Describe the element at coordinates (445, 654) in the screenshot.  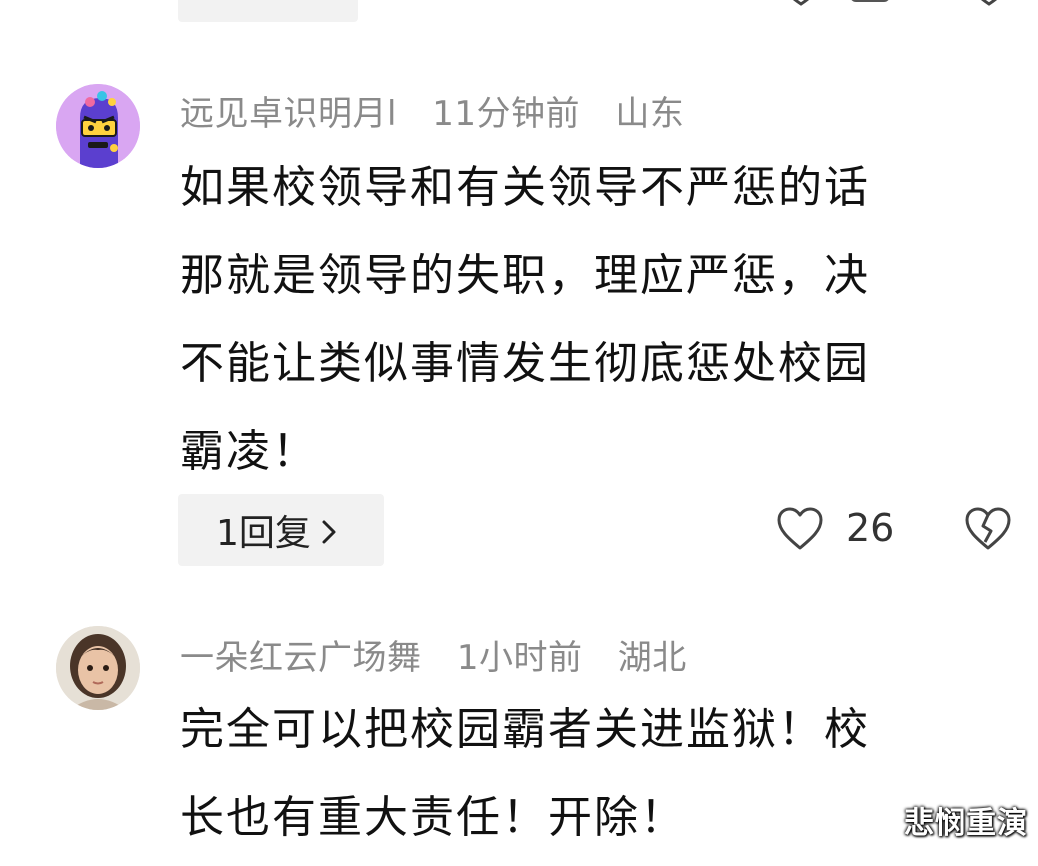
I see `comment-meta: 一朵红云广场舞 1小时前 湖北` at that location.